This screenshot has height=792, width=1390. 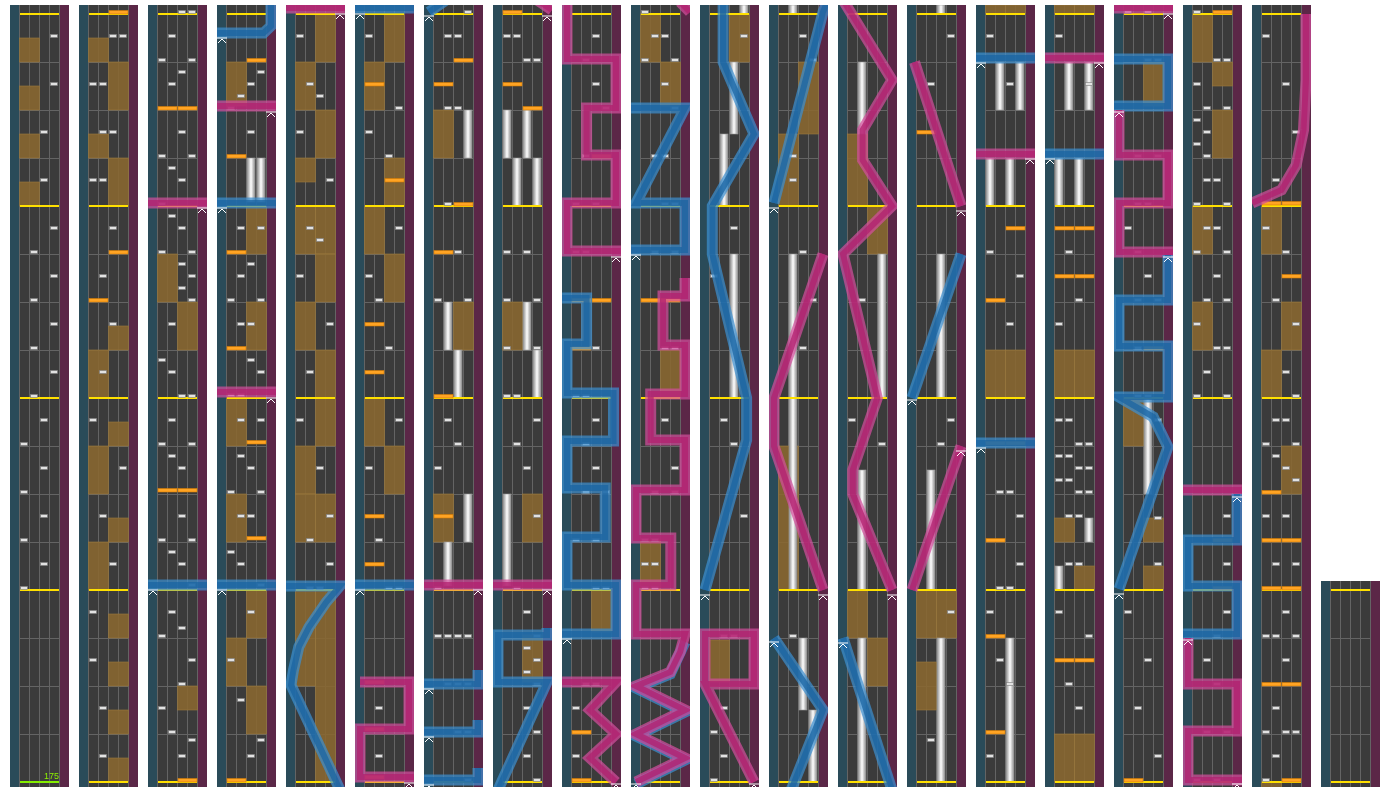 I want to click on tempo-label: 175, so click(x=51, y=776).